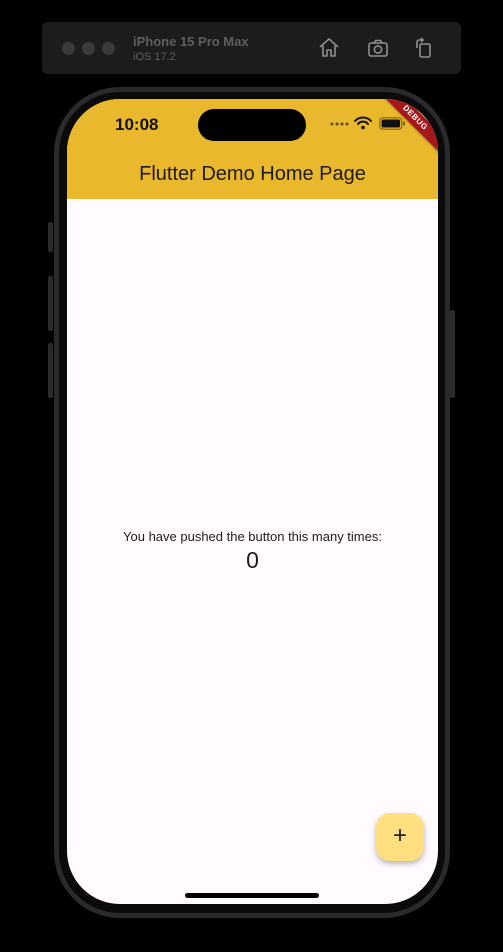 The width and height of the screenshot is (503, 952). I want to click on device-name: iPhone 15 Pro Max, so click(191, 41).